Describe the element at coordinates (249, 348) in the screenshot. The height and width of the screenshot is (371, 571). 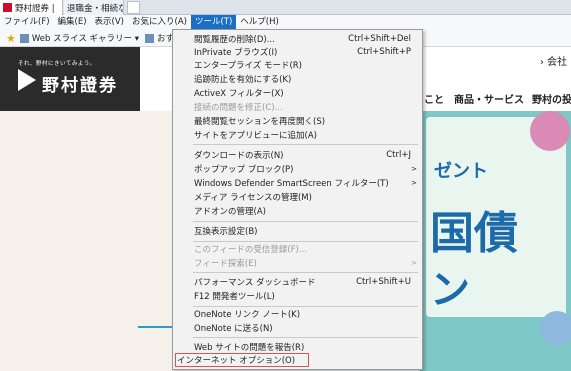
I see `menu-item-label: Web サイトの問題を報告(R)` at that location.